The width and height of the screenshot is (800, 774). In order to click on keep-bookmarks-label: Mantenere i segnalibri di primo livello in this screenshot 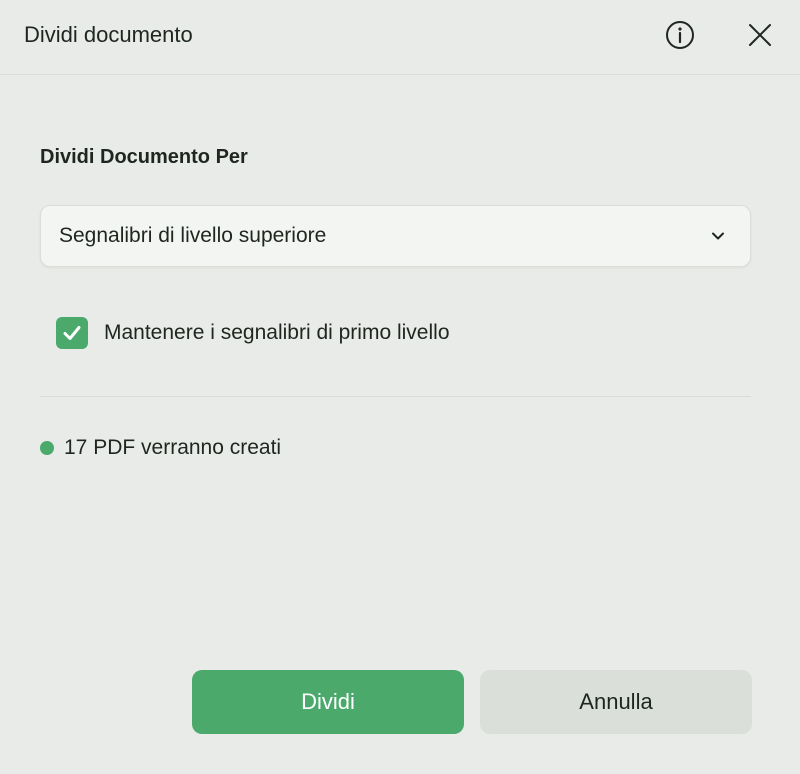, I will do `click(277, 332)`.